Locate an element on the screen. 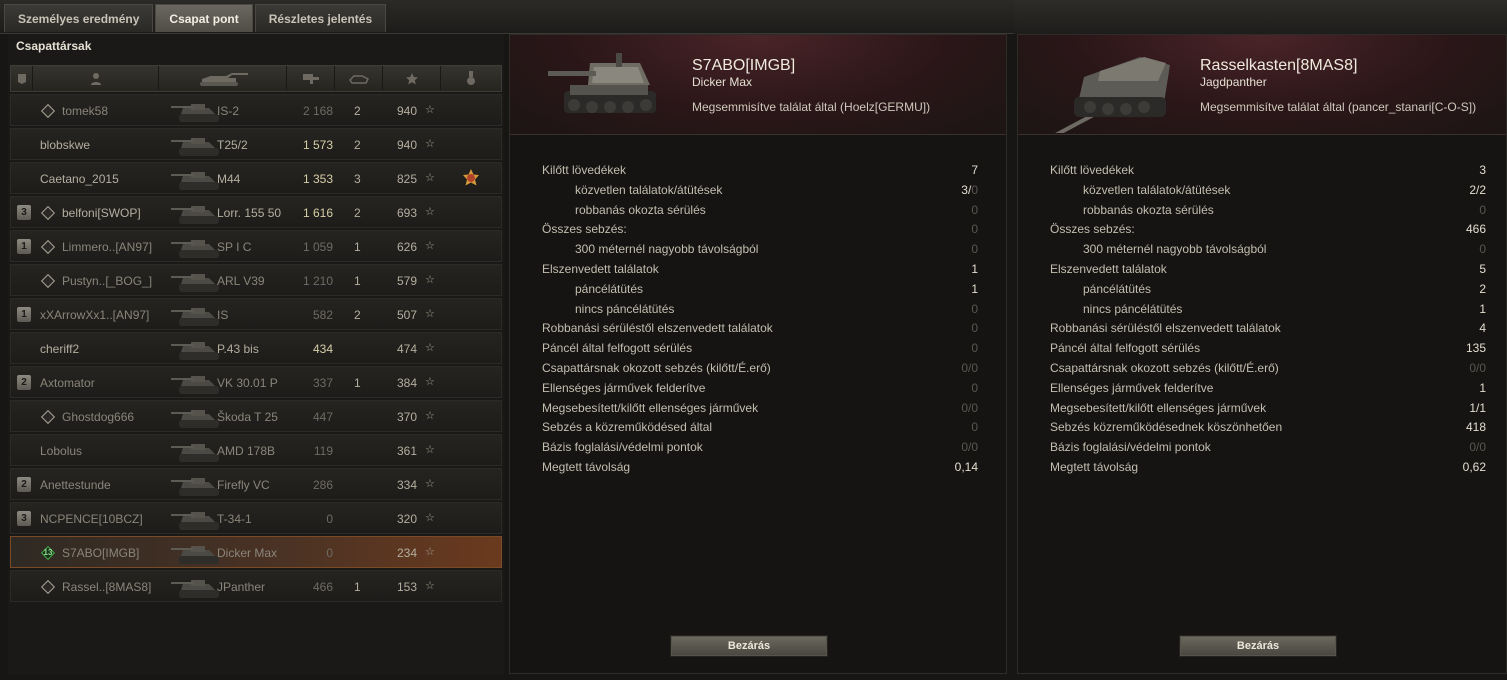  stat-label: Megsebesített/kilőtt ellenséges járművek is located at coordinates (1158, 407).